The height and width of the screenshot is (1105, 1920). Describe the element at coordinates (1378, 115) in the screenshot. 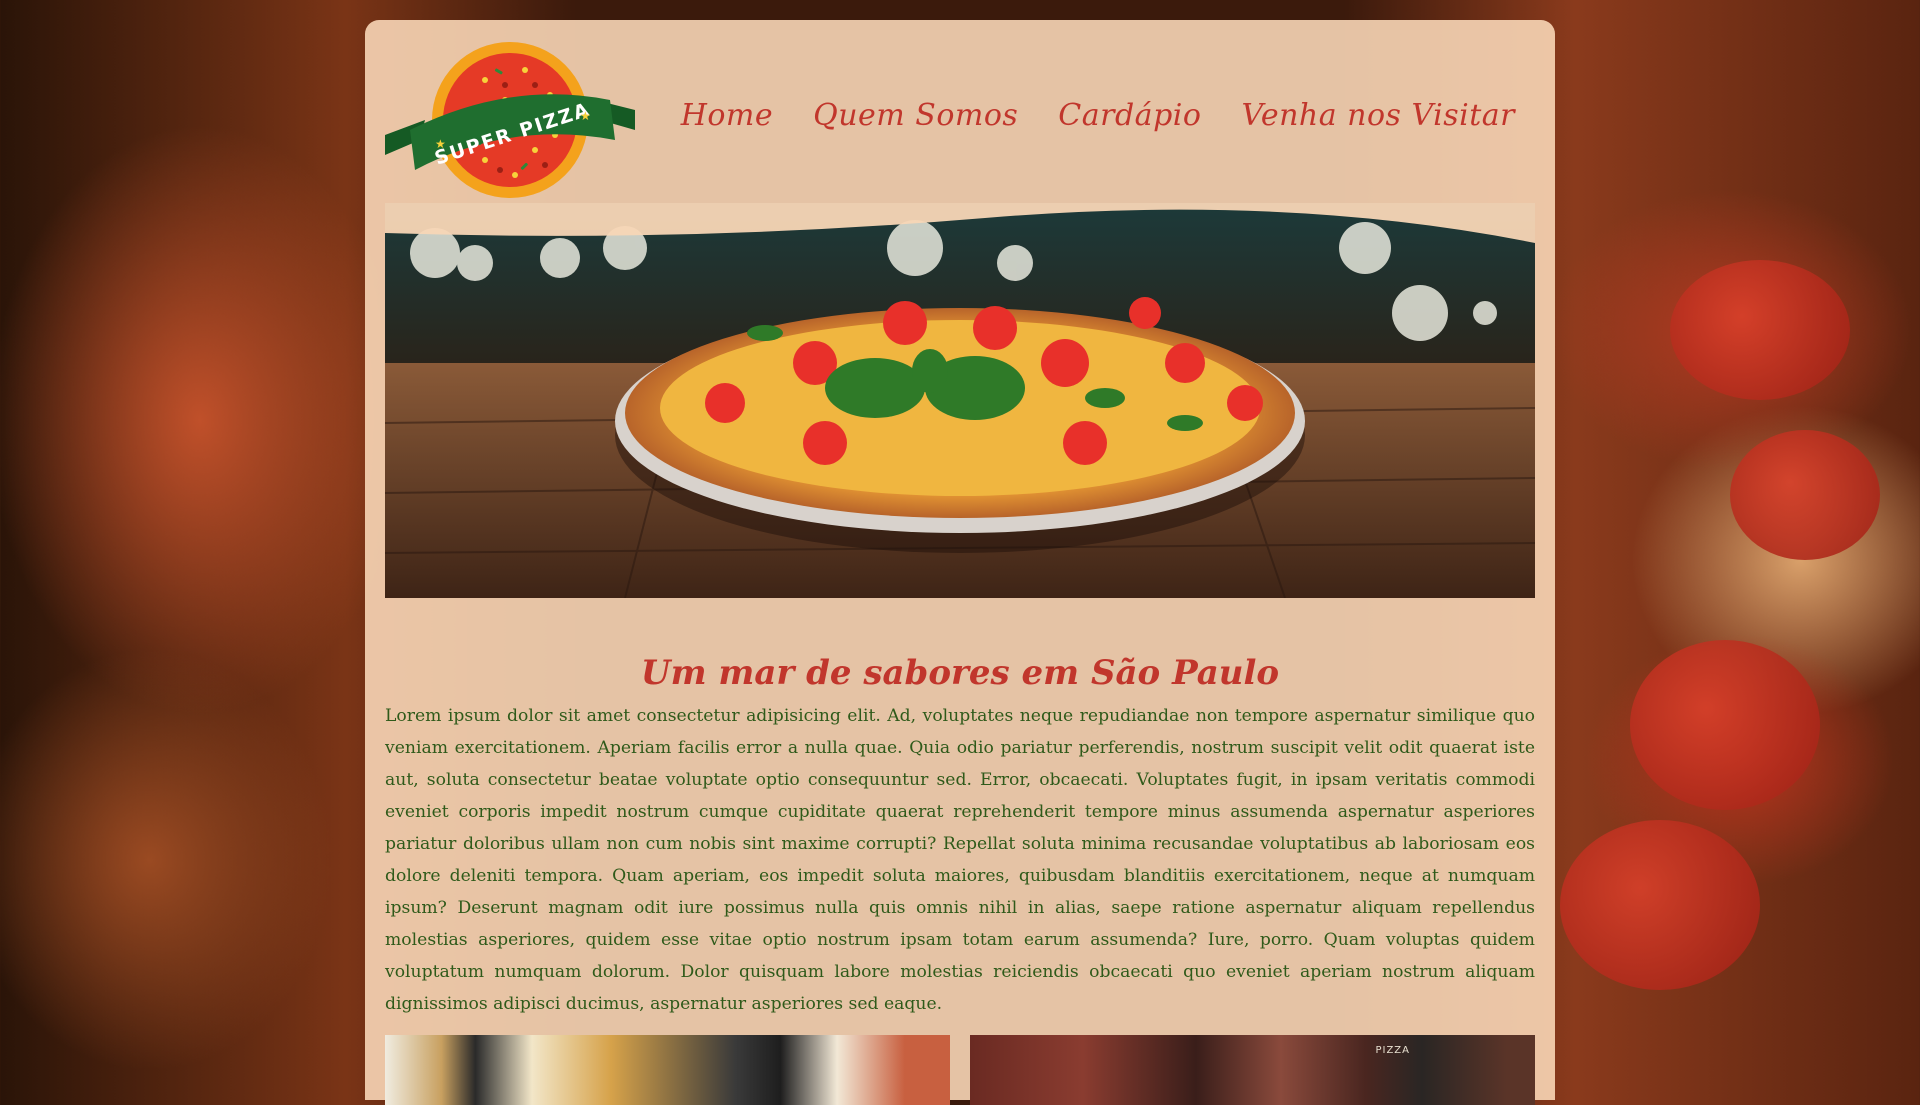

I see `nav-venha-nos-visitar: Venha nos Visitar` at that location.